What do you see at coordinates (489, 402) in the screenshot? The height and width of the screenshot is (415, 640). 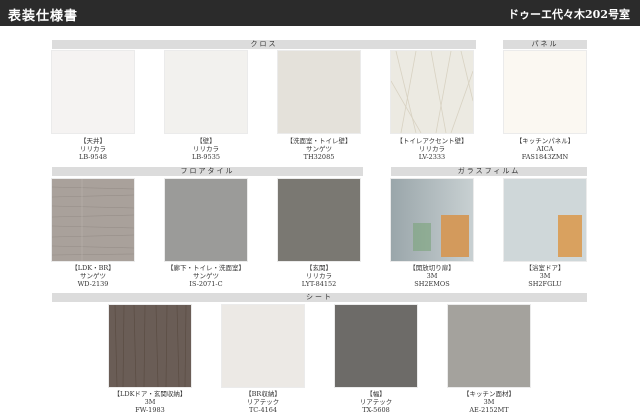 I see `caption-kitchen-surface: 【キッチン面材】 3M AE-2152MT` at bounding box center [489, 402].